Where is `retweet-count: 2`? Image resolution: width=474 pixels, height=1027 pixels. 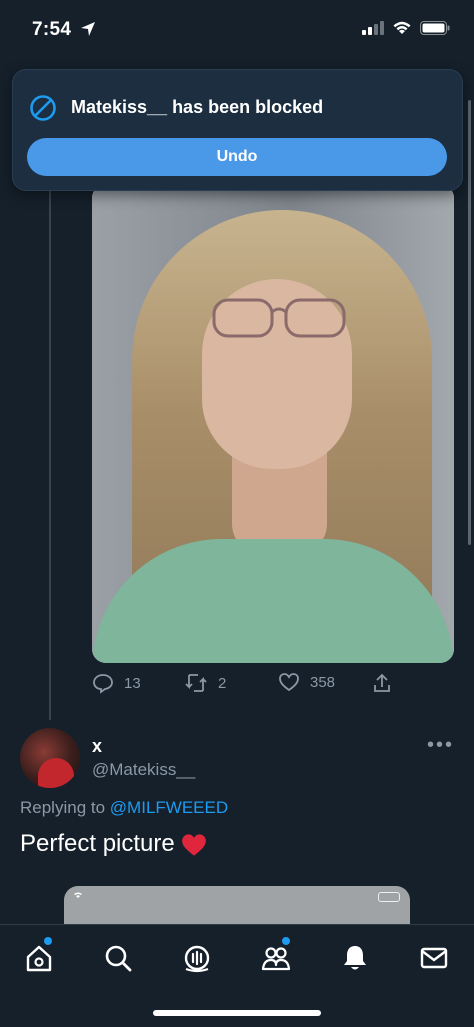
retweet-count: 2 is located at coordinates (222, 683).